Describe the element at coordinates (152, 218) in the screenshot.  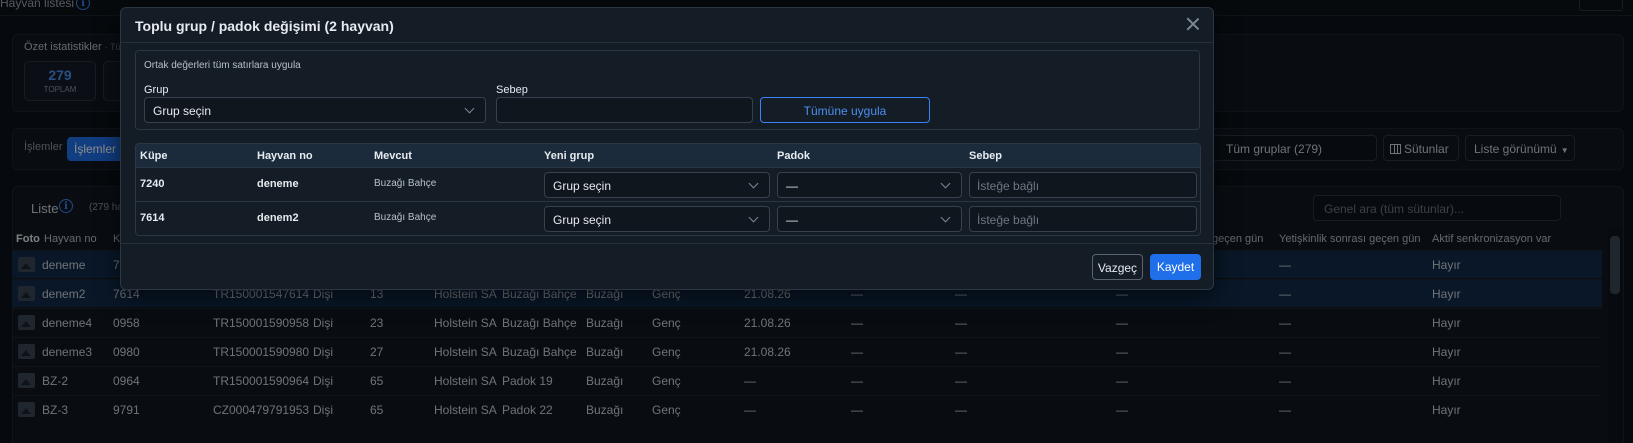
I see `cell-cupe: 7614` at that location.